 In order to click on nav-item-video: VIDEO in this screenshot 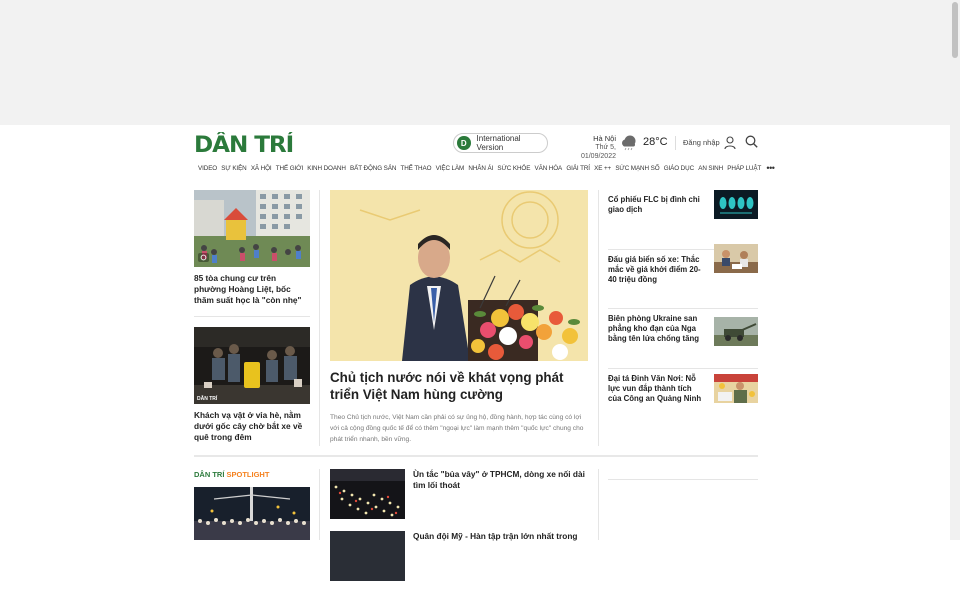, I will do `click(207, 168)`.